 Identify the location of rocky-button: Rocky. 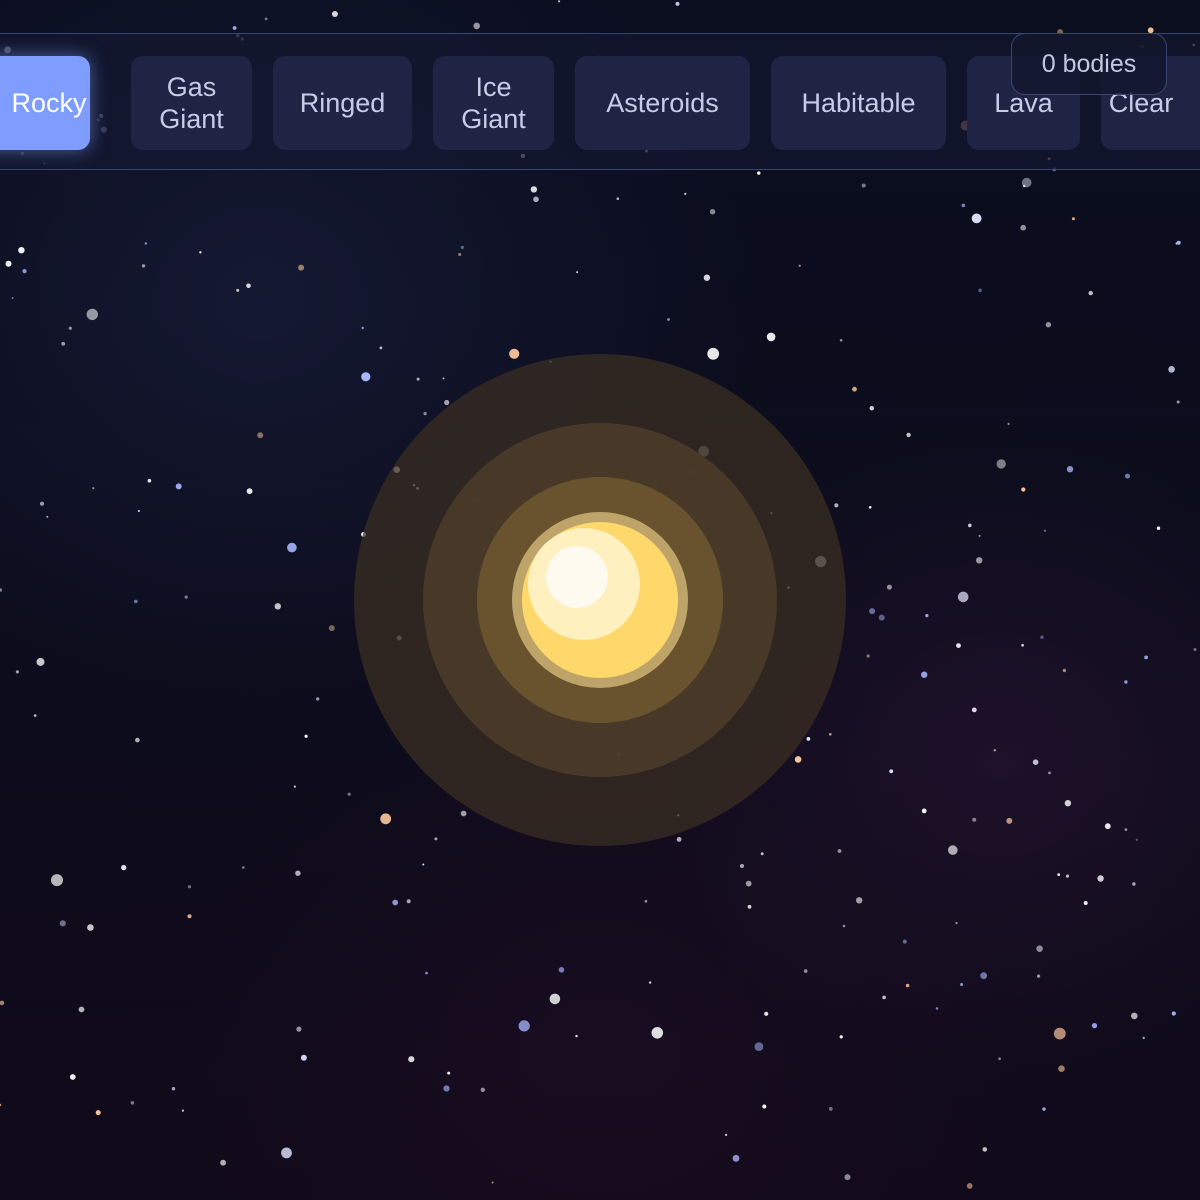
(45, 103).